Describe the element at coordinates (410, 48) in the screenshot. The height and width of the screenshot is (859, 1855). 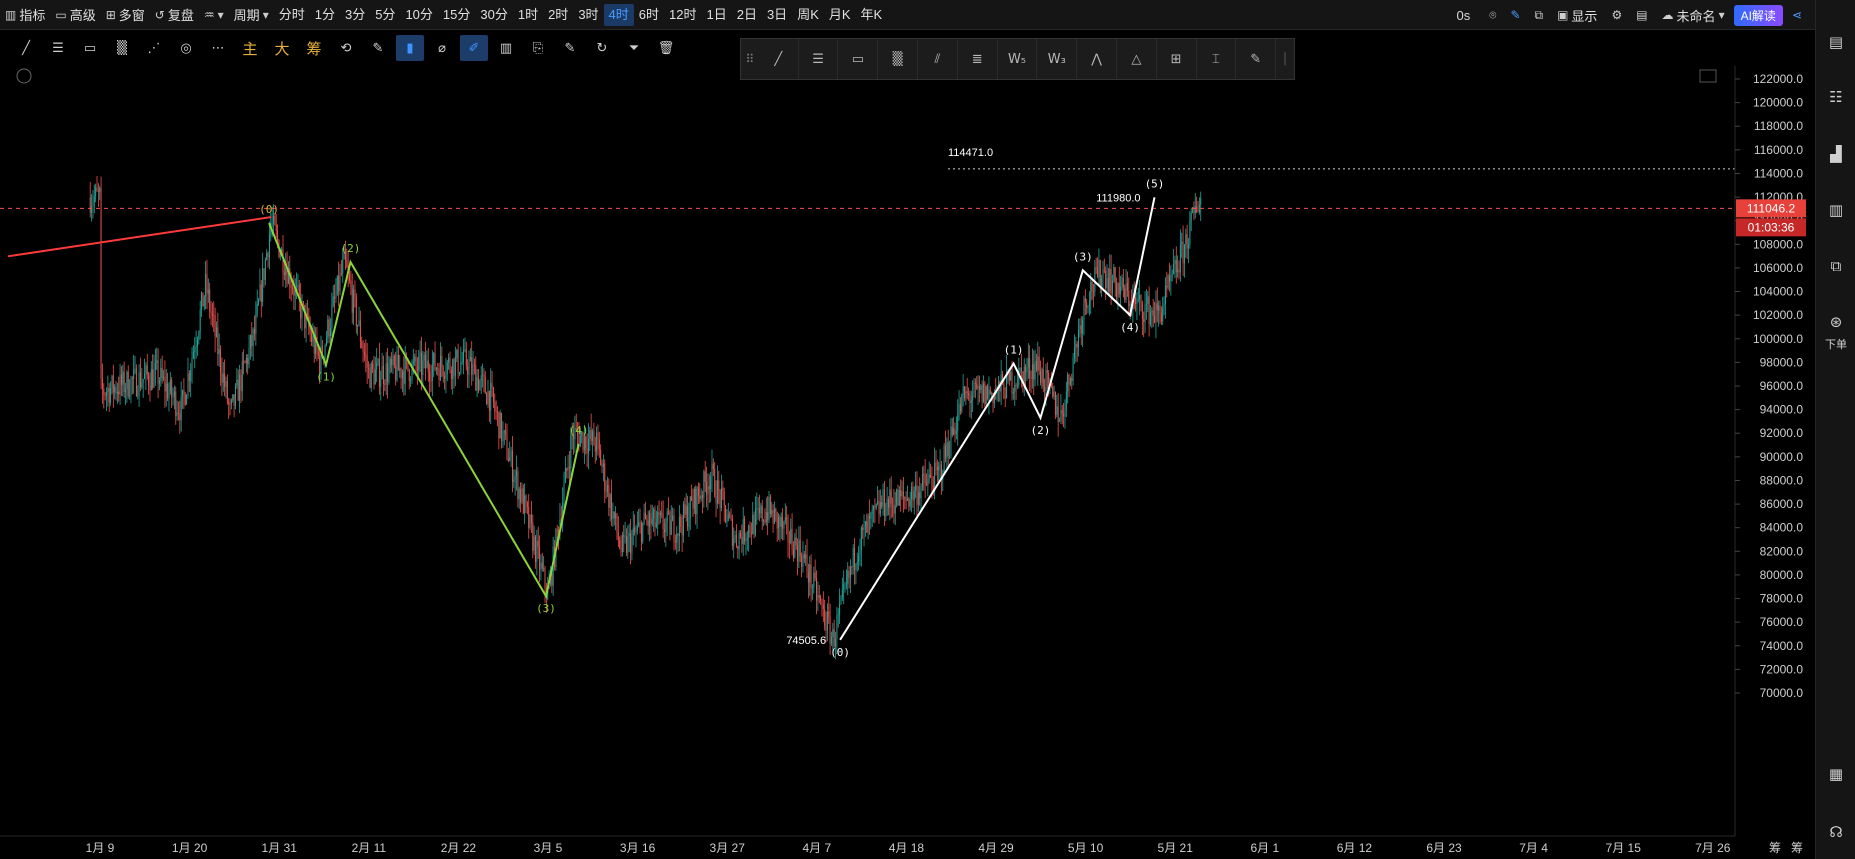
I see `bookmark-icon: ▮` at that location.